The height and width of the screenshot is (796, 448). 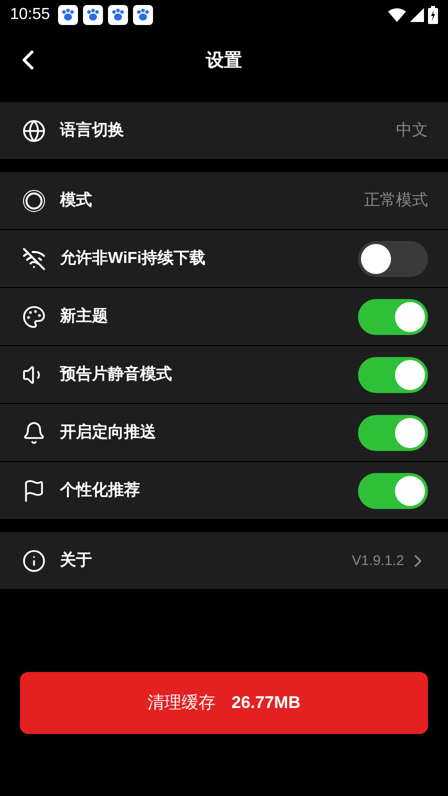 I want to click on setting-label: 新主题, so click(x=84, y=316).